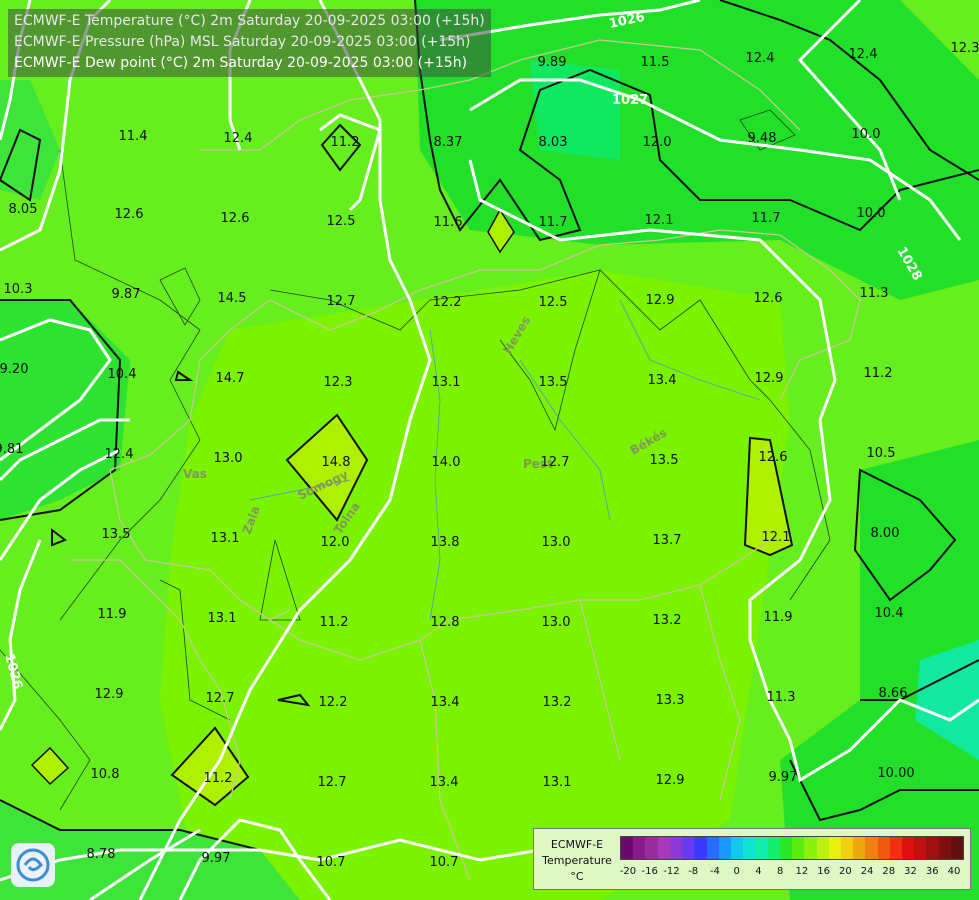 Image resolution: width=979 pixels, height=900 pixels. Describe the element at coordinates (667, 620) in the screenshot. I see `temperature-value-label: 13.2` at that location.